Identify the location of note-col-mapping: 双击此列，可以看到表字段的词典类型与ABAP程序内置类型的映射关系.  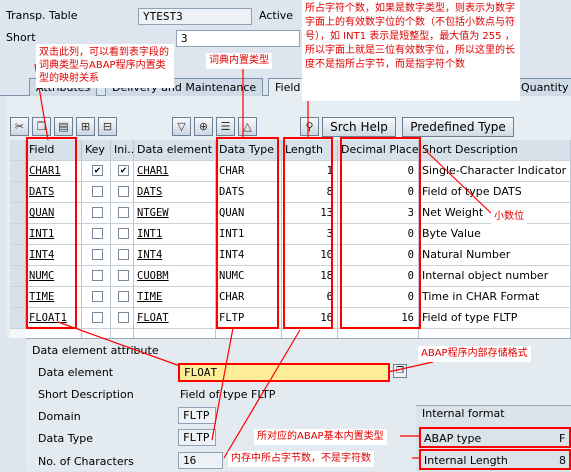
(105, 66).